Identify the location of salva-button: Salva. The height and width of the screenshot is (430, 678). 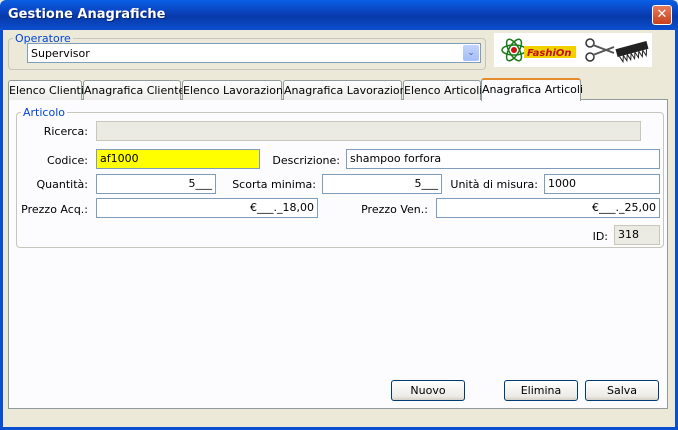
(622, 390).